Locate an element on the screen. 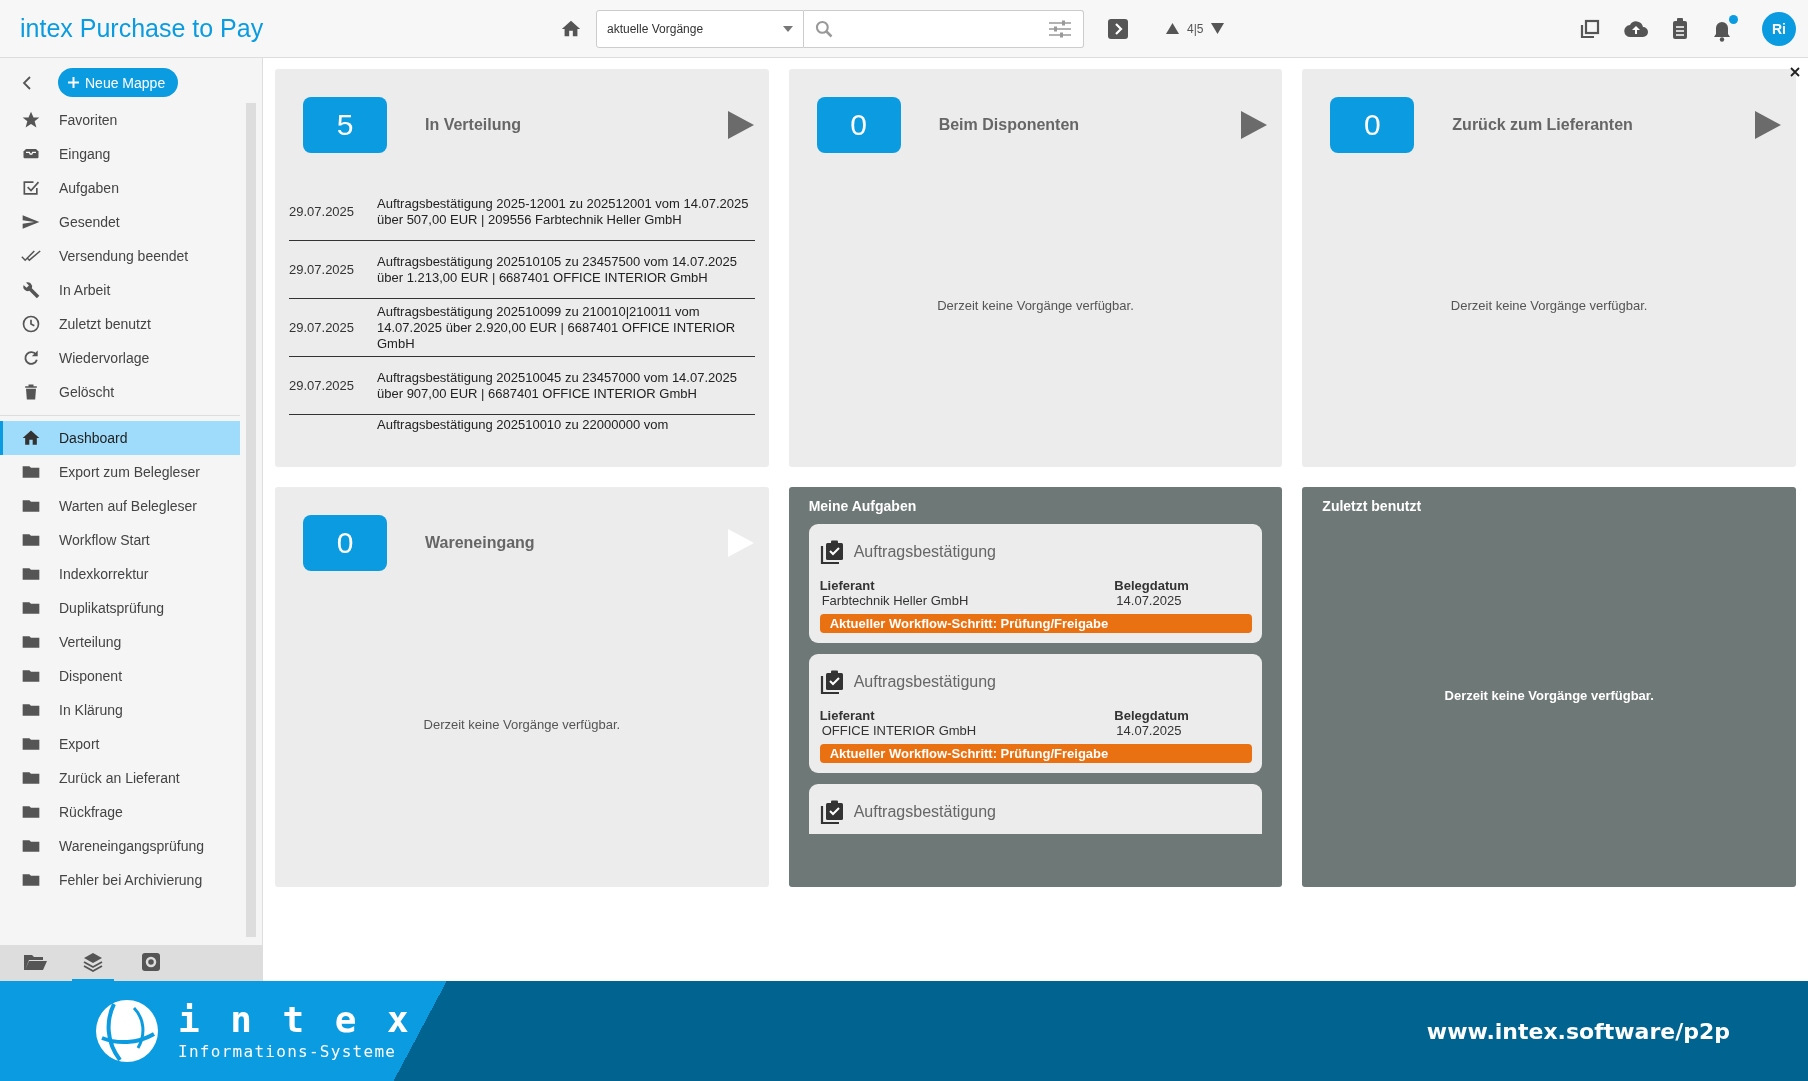 This screenshot has height=1081, width=1808. wrench-icon is located at coordinates (31, 290).